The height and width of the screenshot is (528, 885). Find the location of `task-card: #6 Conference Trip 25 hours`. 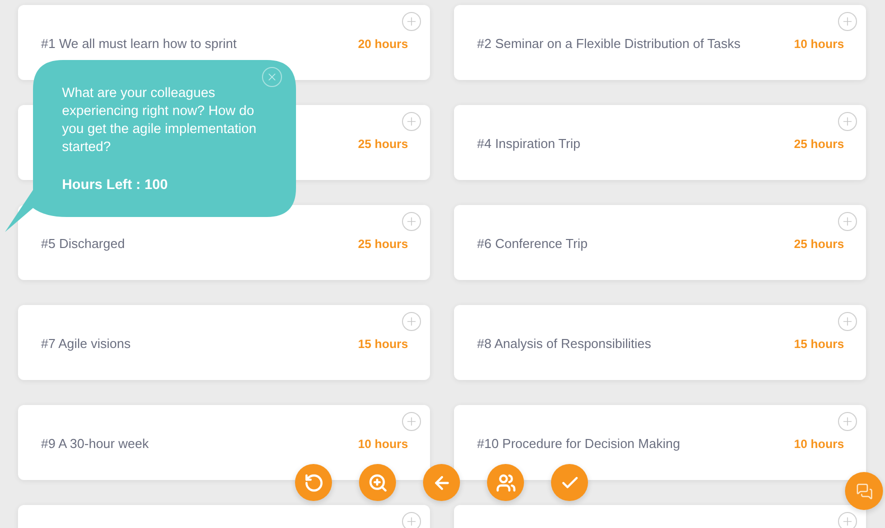

task-card: #6 Conference Trip 25 hours is located at coordinates (660, 242).